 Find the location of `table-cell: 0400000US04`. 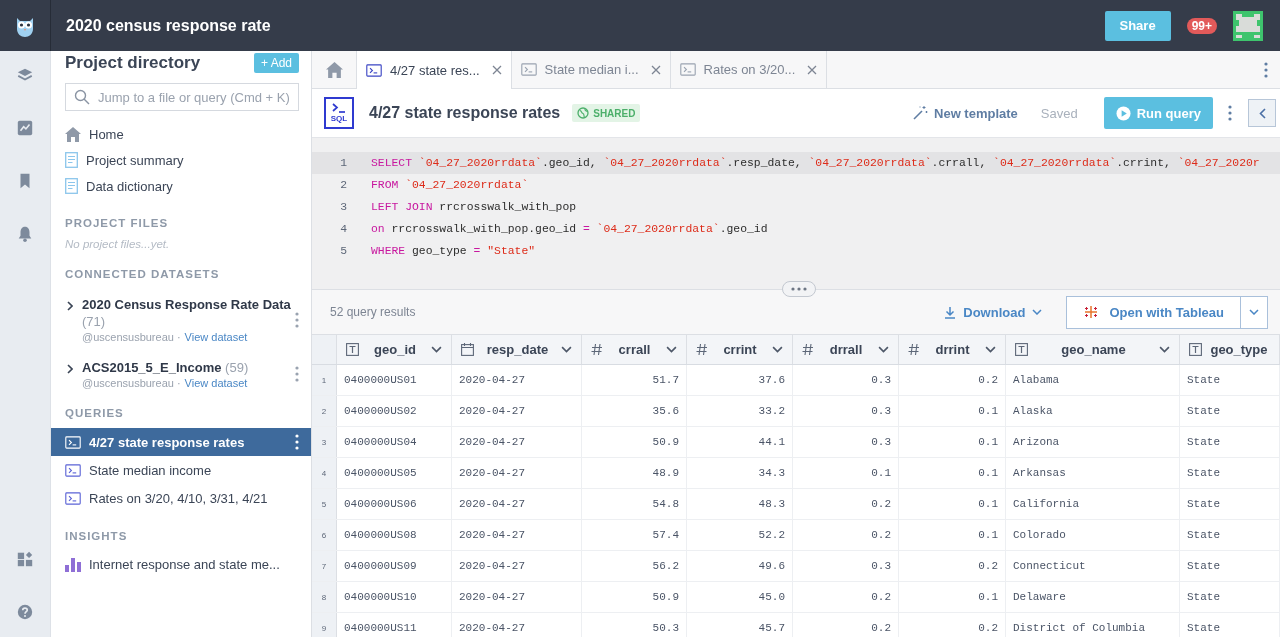

table-cell: 0400000US04 is located at coordinates (394, 442).